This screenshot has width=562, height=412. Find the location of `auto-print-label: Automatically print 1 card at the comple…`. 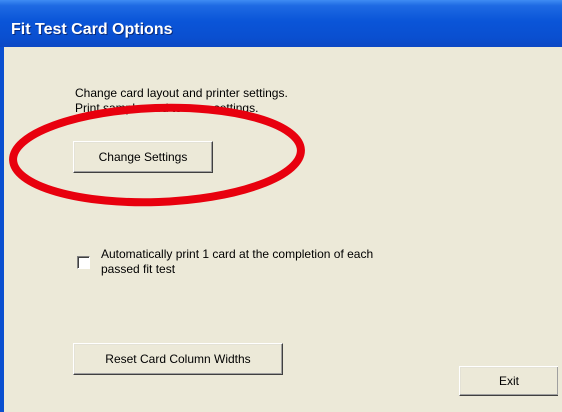

auto-print-label: Automatically print 1 card at the comple… is located at coordinates (237, 262).